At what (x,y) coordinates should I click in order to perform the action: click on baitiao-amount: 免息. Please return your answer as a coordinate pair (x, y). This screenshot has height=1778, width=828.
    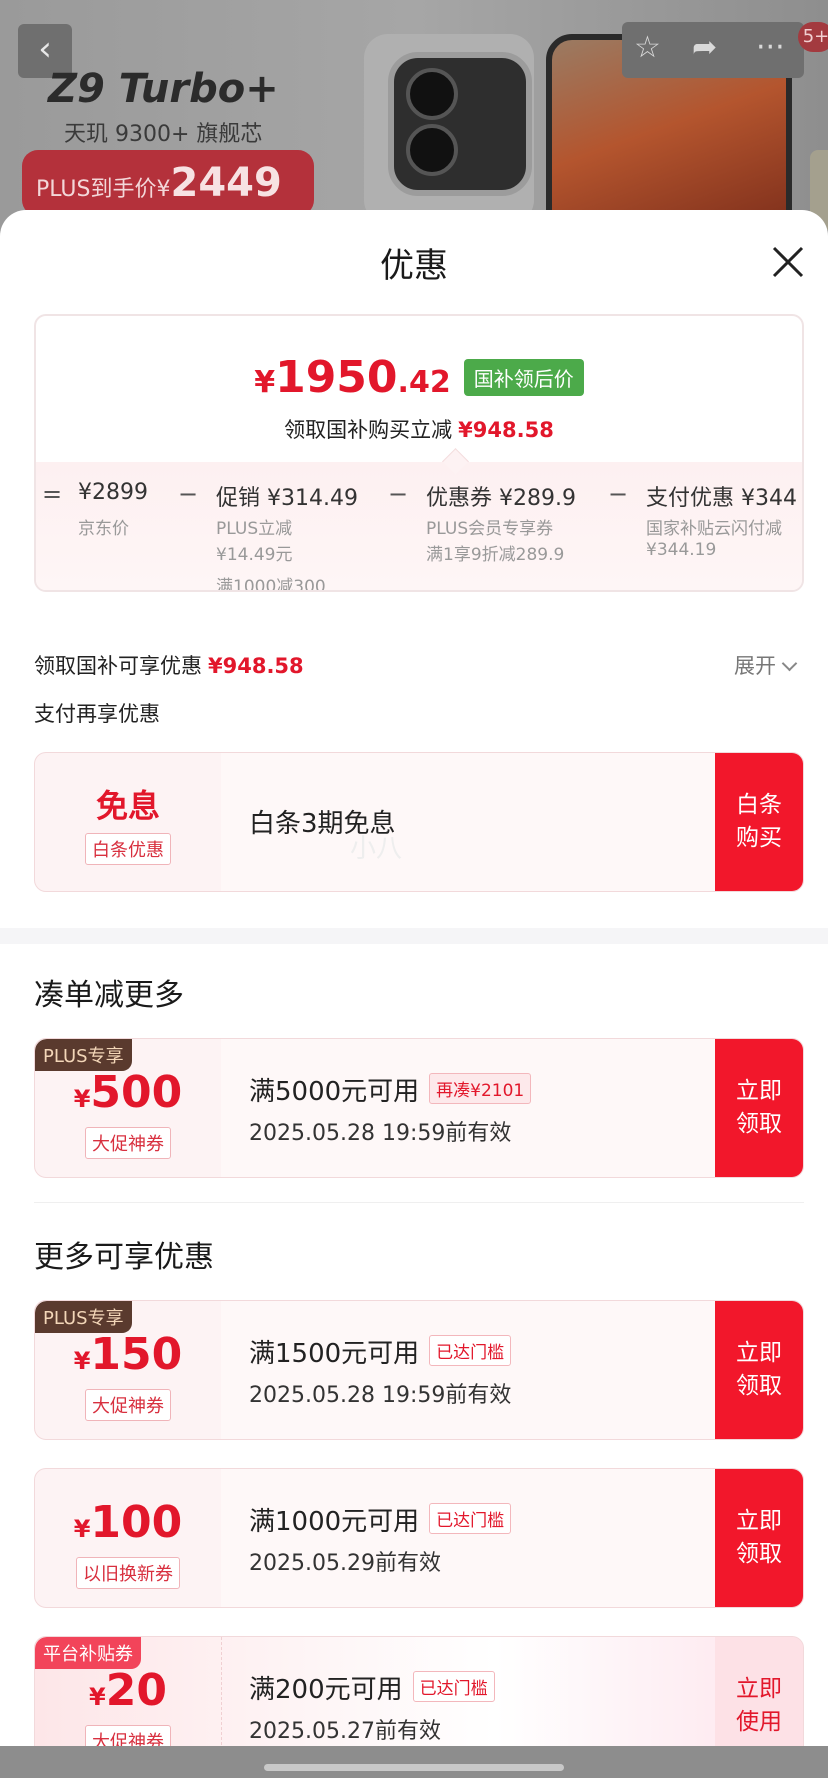
    Looking at the image, I should click on (127, 806).